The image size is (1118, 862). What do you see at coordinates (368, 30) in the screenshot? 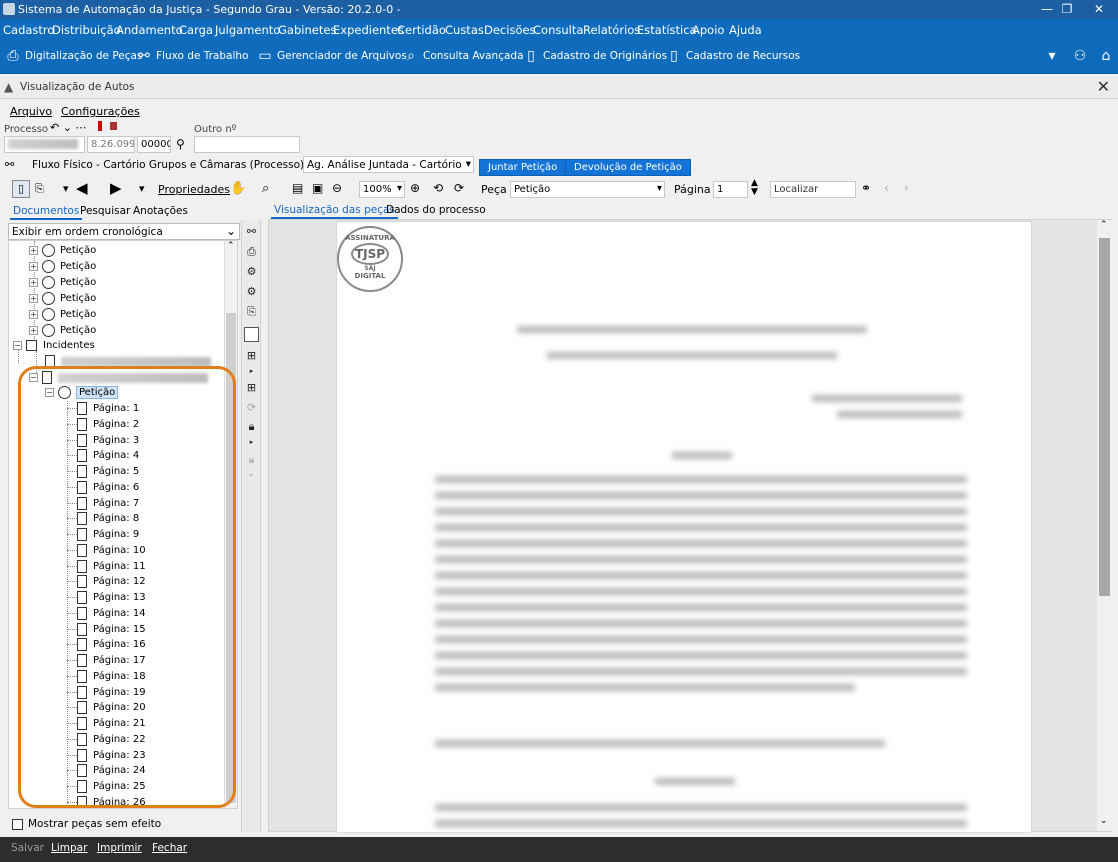
I see `menu-expedientes: Expedientes` at bounding box center [368, 30].